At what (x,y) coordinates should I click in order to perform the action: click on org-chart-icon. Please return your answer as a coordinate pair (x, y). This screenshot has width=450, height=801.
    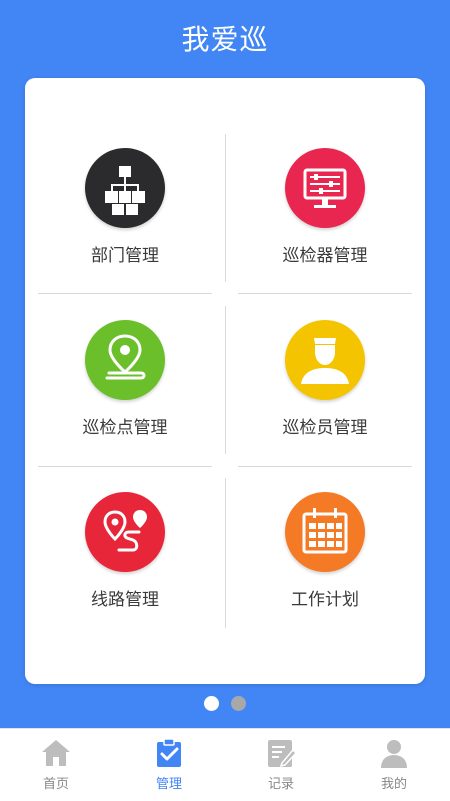
    Looking at the image, I should click on (125, 188).